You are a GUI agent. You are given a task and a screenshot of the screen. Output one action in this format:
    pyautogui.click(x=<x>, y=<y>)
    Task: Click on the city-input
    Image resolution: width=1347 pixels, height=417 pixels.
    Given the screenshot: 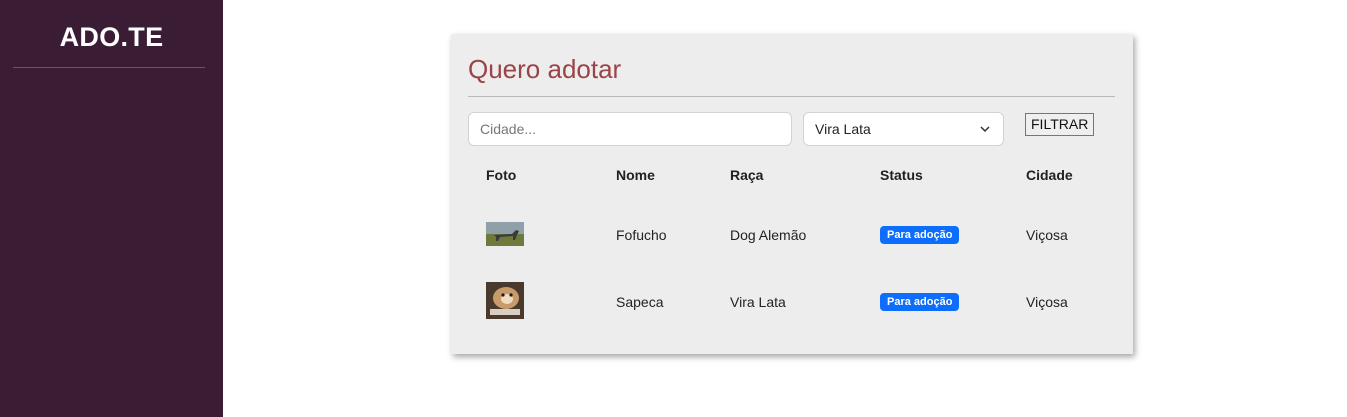 What is the action you would take?
    pyautogui.click(x=630, y=129)
    